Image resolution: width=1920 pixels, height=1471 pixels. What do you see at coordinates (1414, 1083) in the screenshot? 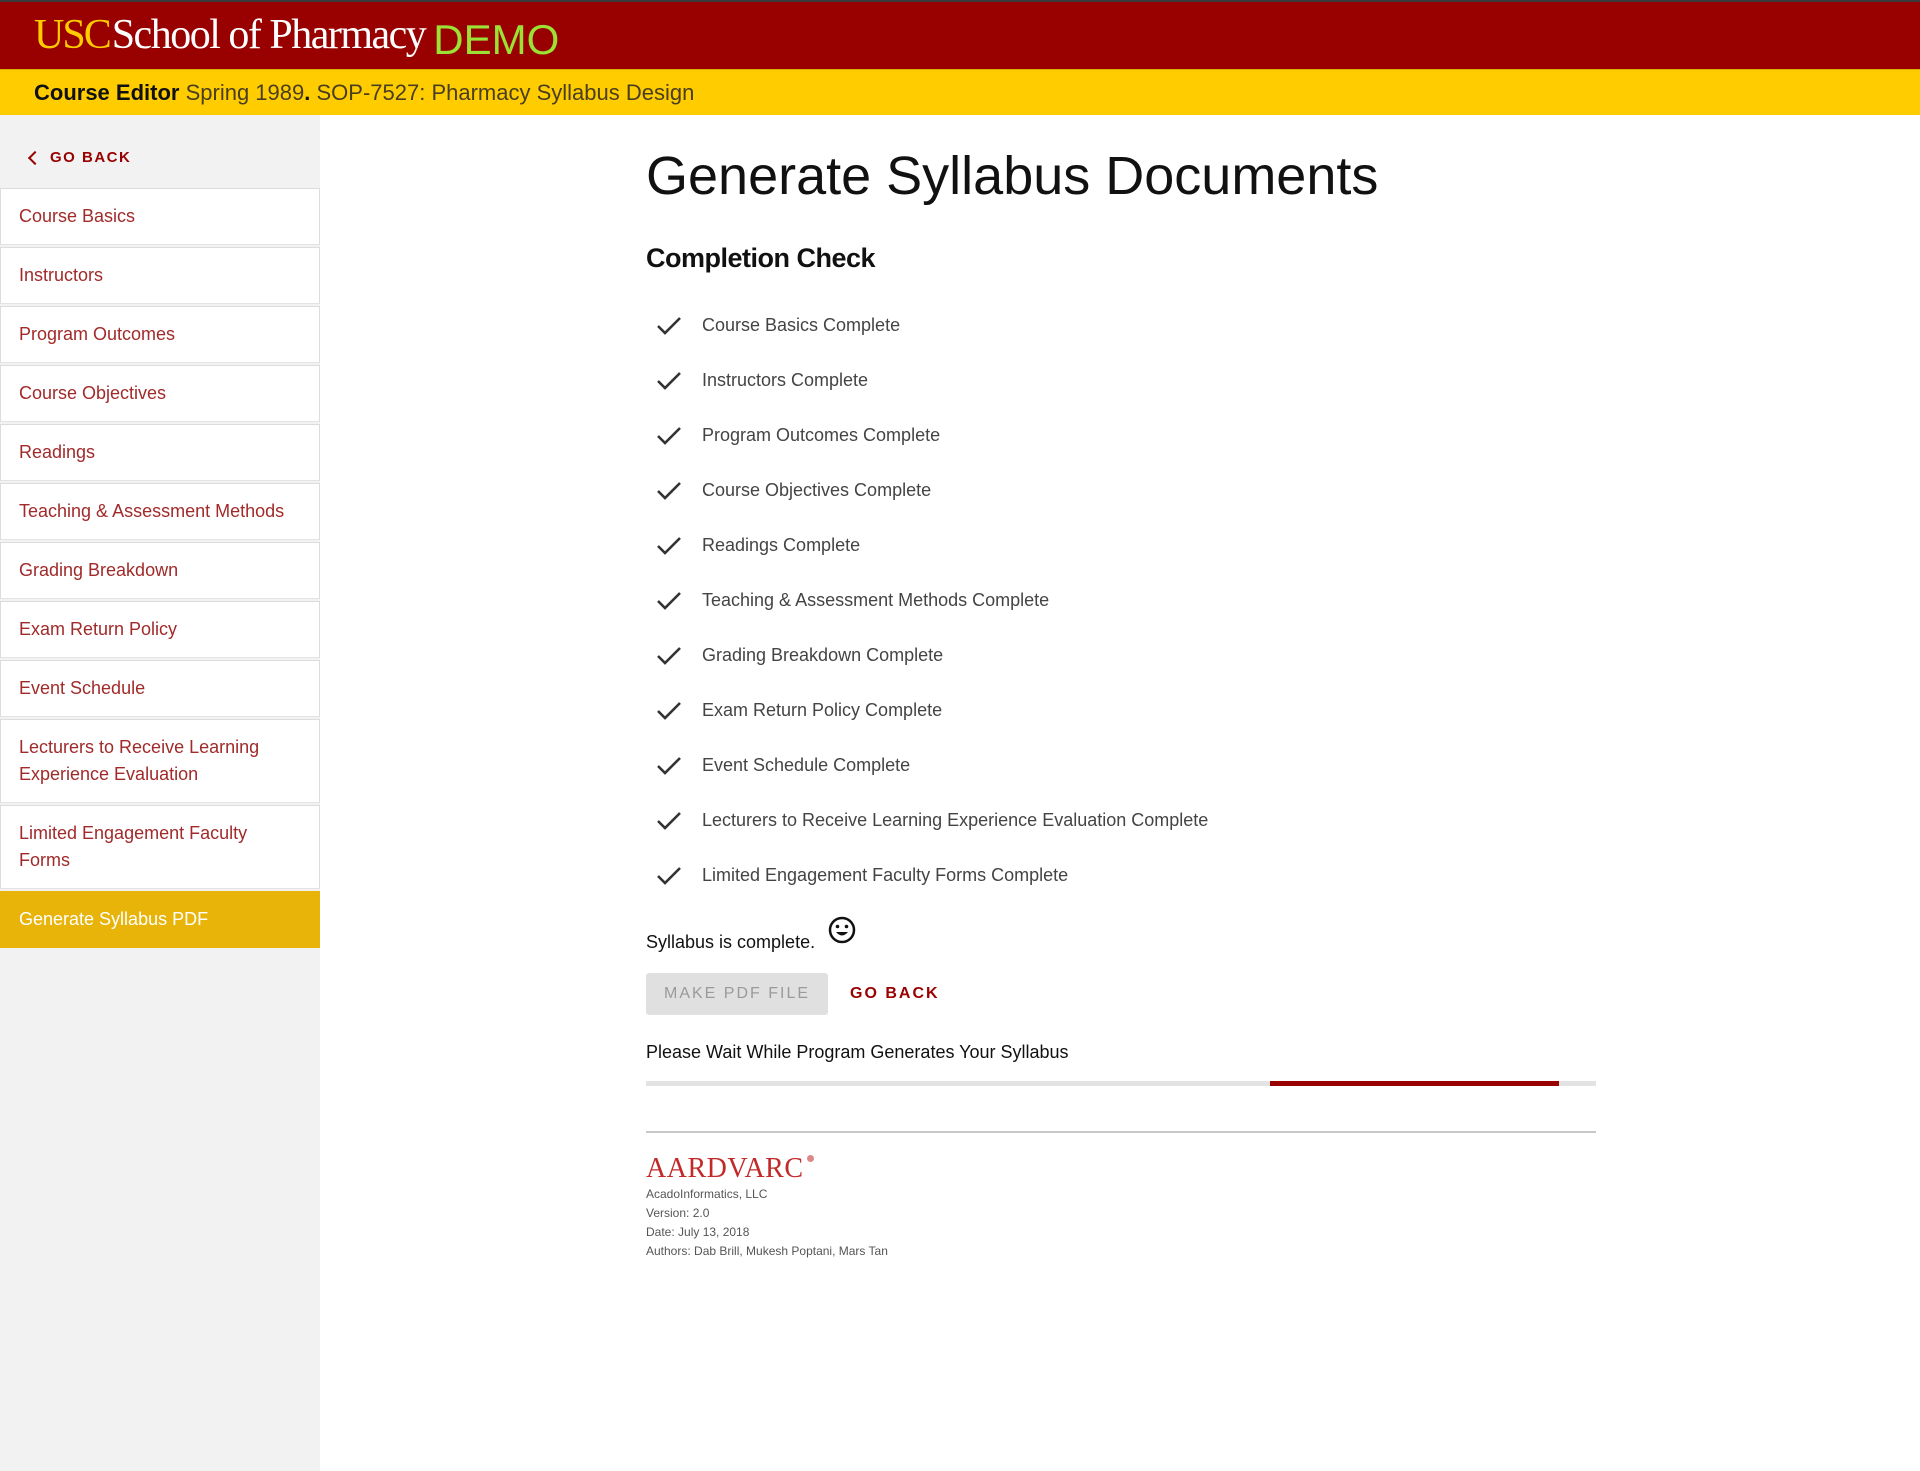
I see `progress-indicator` at bounding box center [1414, 1083].